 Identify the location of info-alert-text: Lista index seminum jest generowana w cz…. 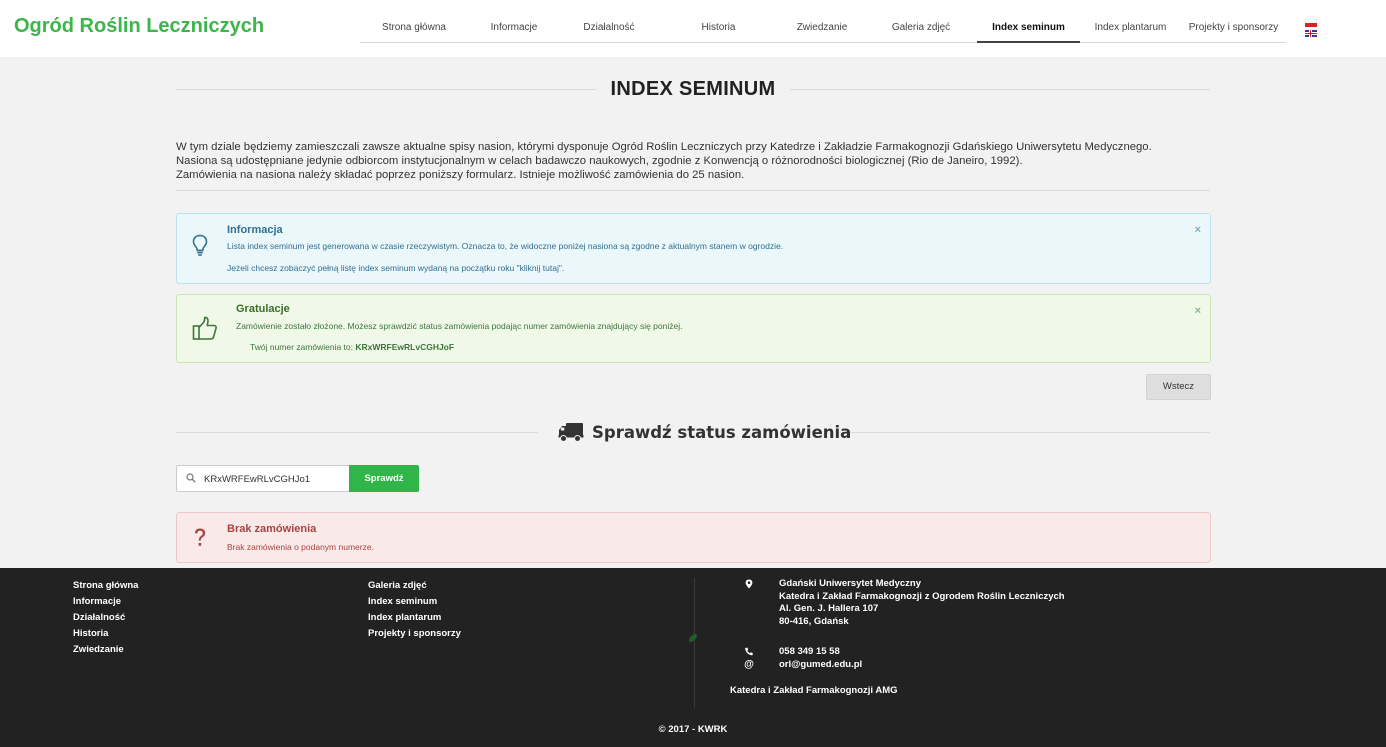
(505, 246).